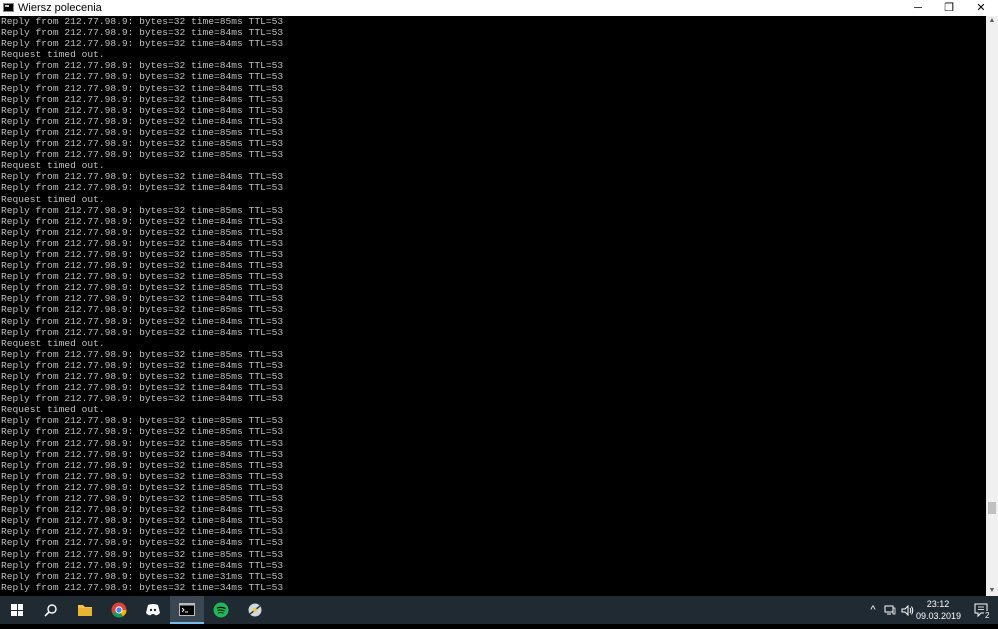 The width and height of the screenshot is (998, 629). I want to click on taskbar-chrome, so click(119, 610).